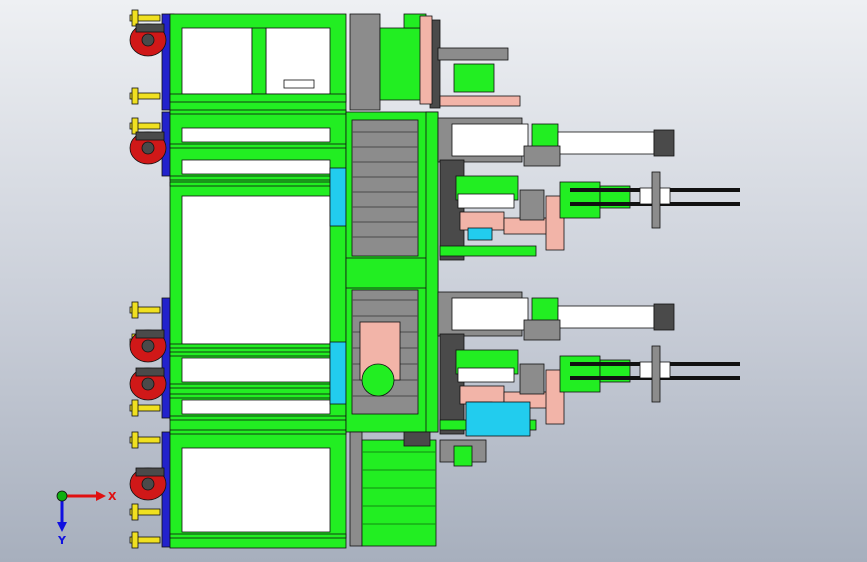 This screenshot has height=562, width=867. Describe the element at coordinates (62, 540) in the screenshot. I see `y-axis-label: Y` at that location.